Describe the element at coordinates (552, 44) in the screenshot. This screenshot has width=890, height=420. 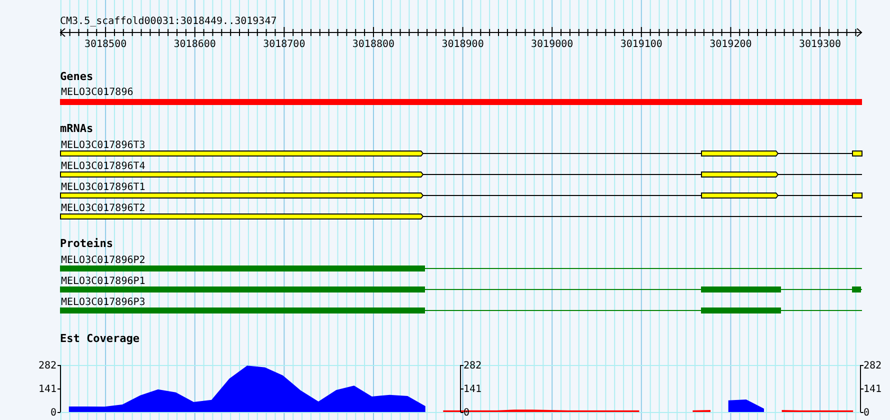
I see `tick-label: 3019000` at that location.